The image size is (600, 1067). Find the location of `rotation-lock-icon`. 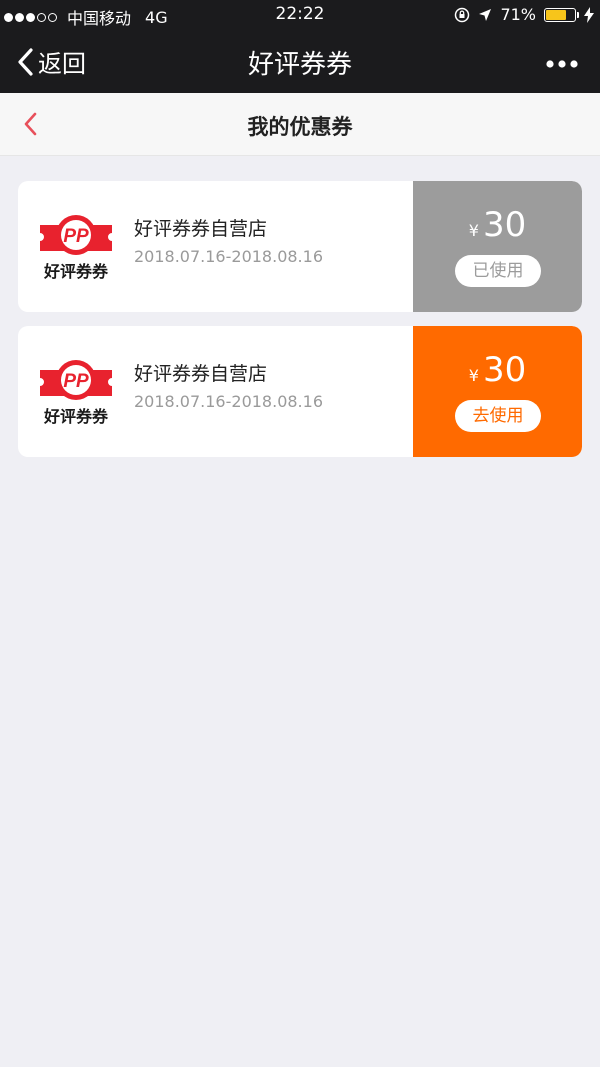

rotation-lock-icon is located at coordinates (462, 14).